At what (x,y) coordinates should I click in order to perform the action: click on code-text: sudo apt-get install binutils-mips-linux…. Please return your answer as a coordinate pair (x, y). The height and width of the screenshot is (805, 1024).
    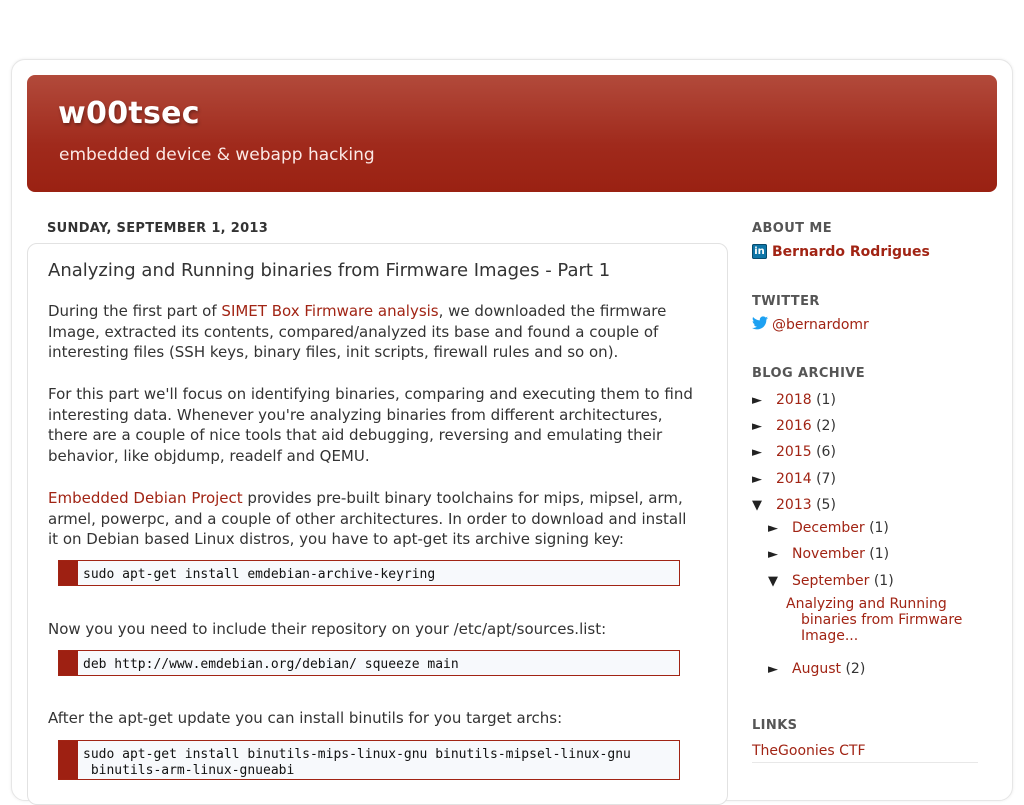
    Looking at the image, I should click on (357, 763).